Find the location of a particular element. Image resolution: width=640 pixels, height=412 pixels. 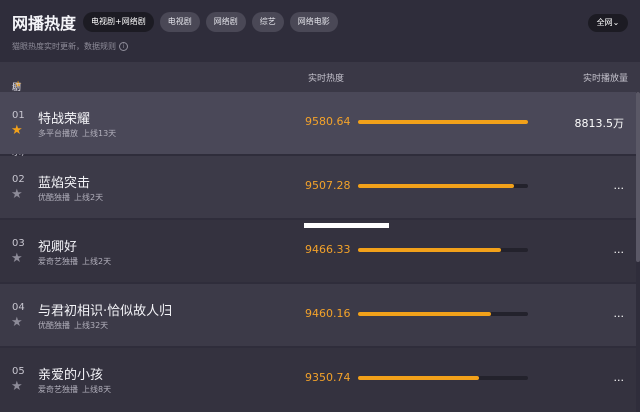

tab-variety: 综艺 is located at coordinates (267, 22).